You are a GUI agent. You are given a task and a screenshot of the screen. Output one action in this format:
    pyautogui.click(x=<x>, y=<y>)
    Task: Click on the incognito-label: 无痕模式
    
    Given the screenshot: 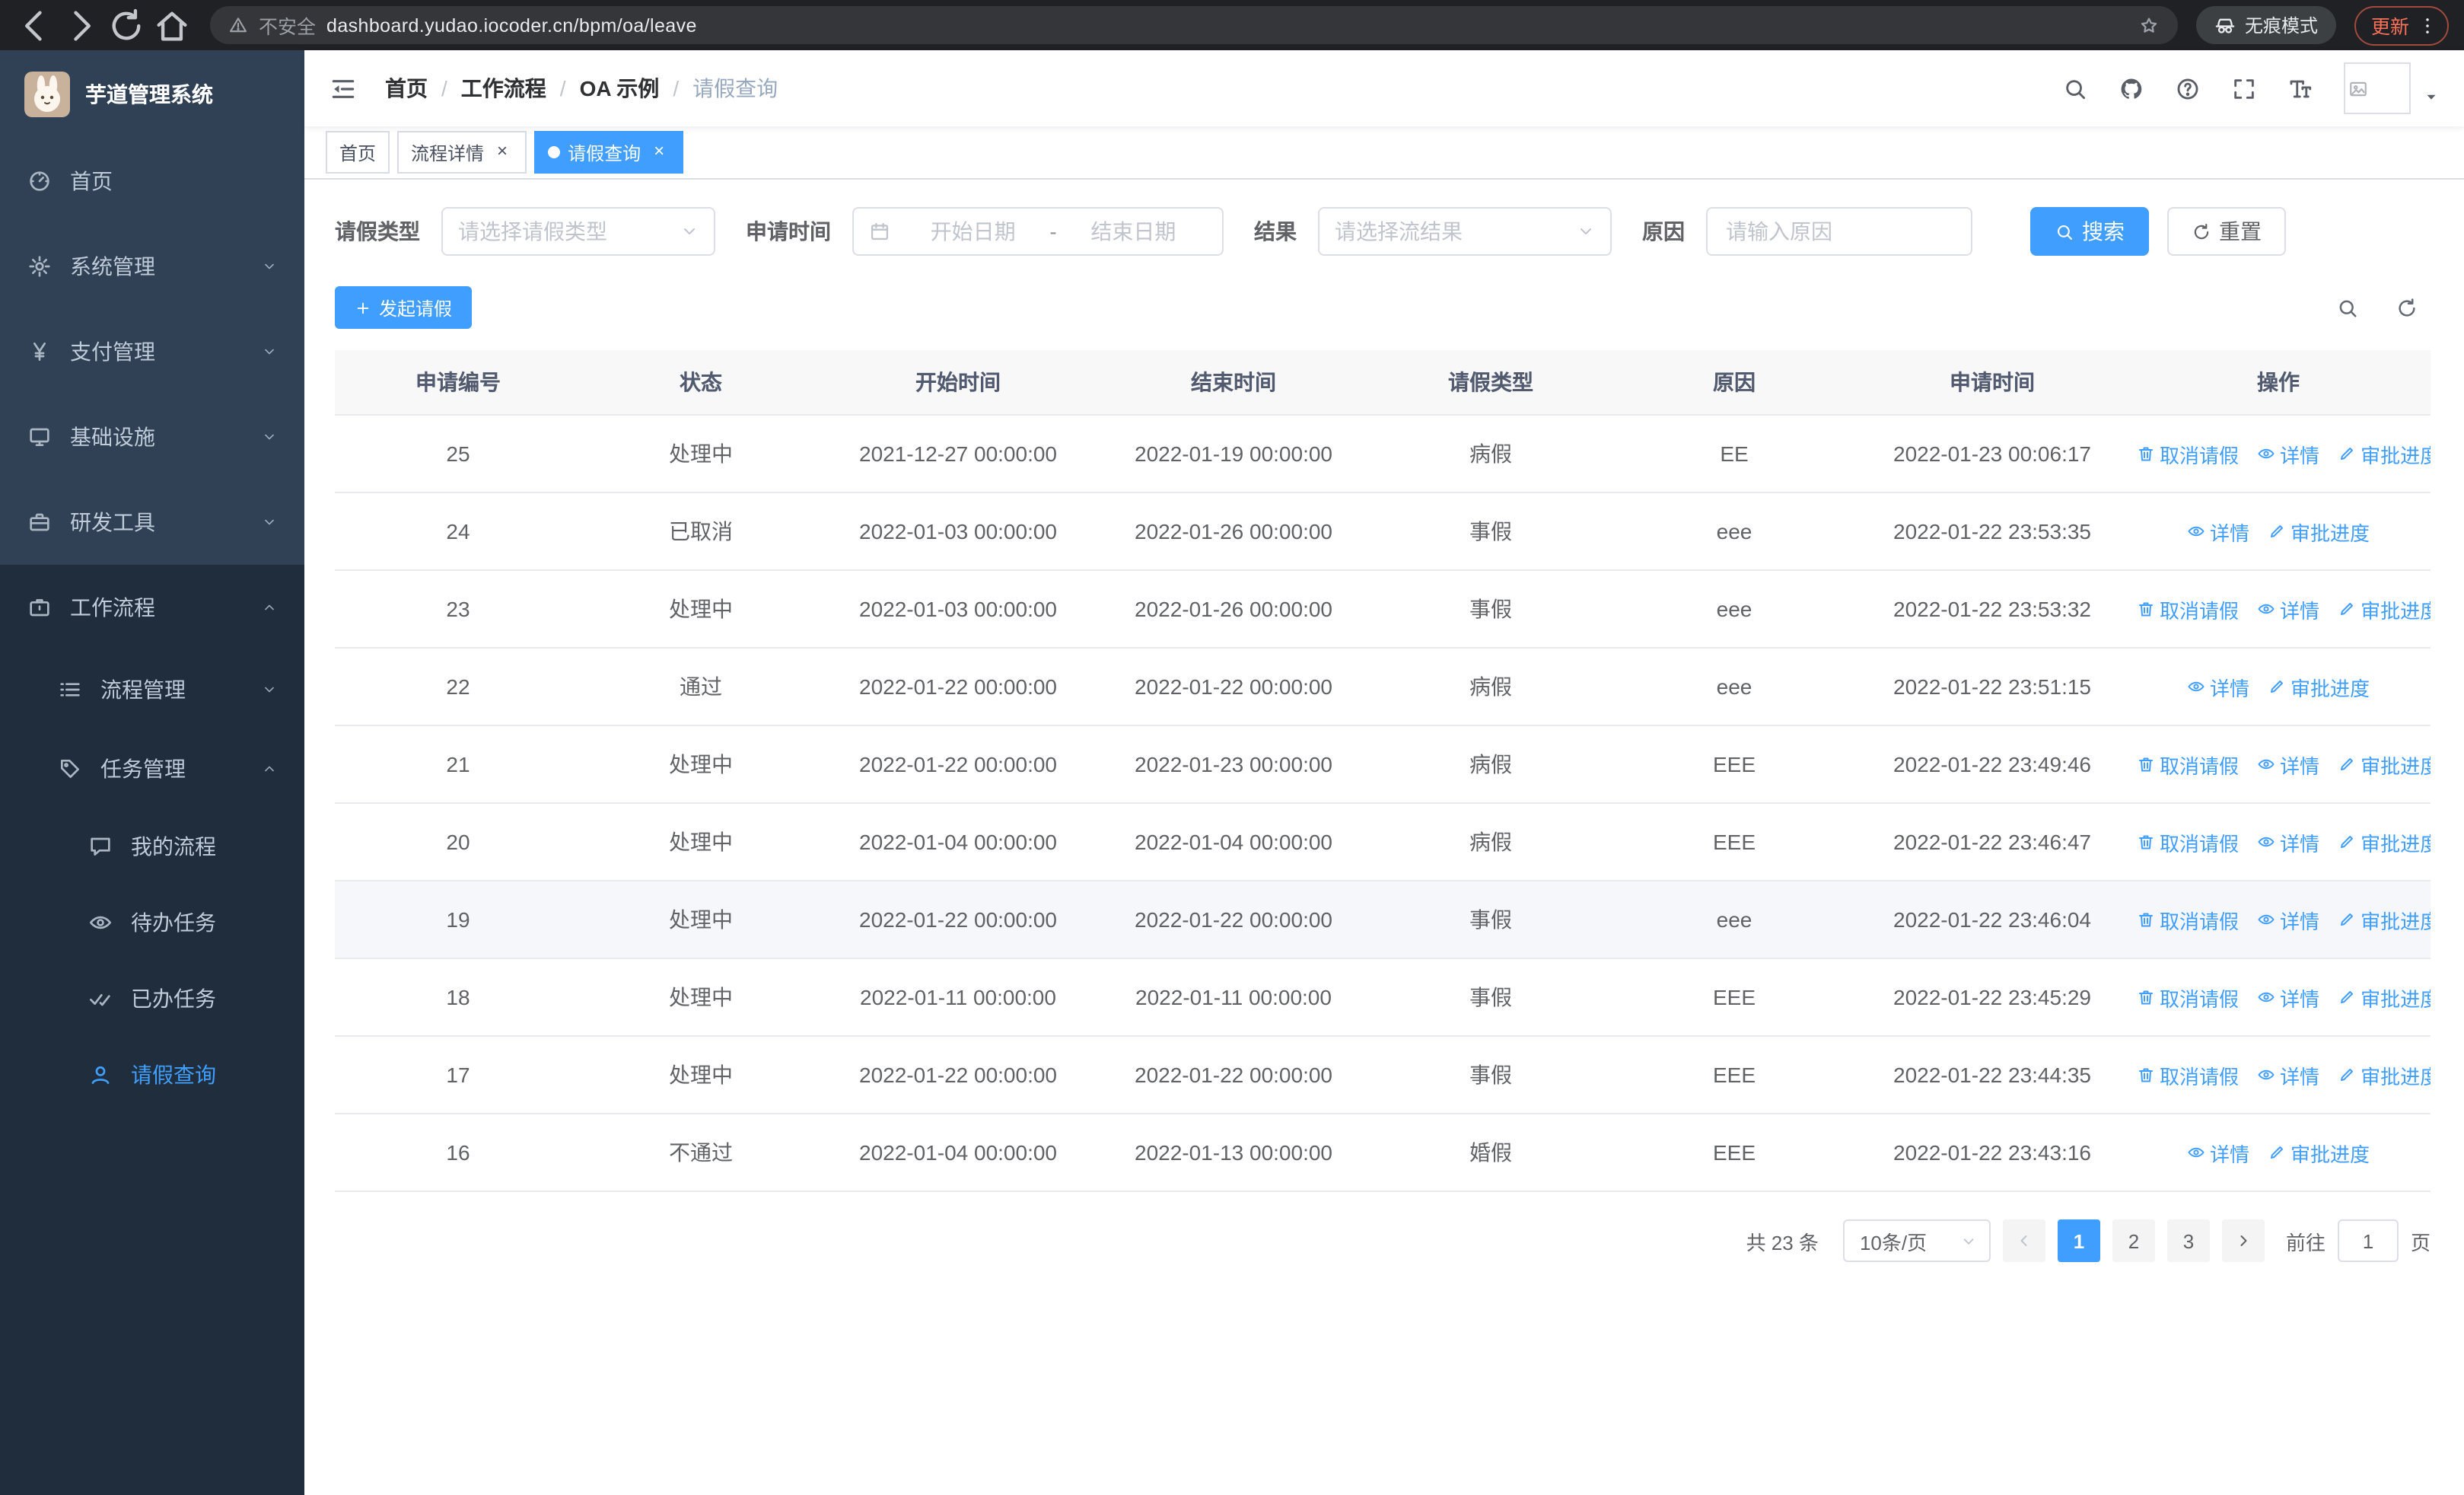 What is the action you would take?
    pyautogui.click(x=2281, y=26)
    